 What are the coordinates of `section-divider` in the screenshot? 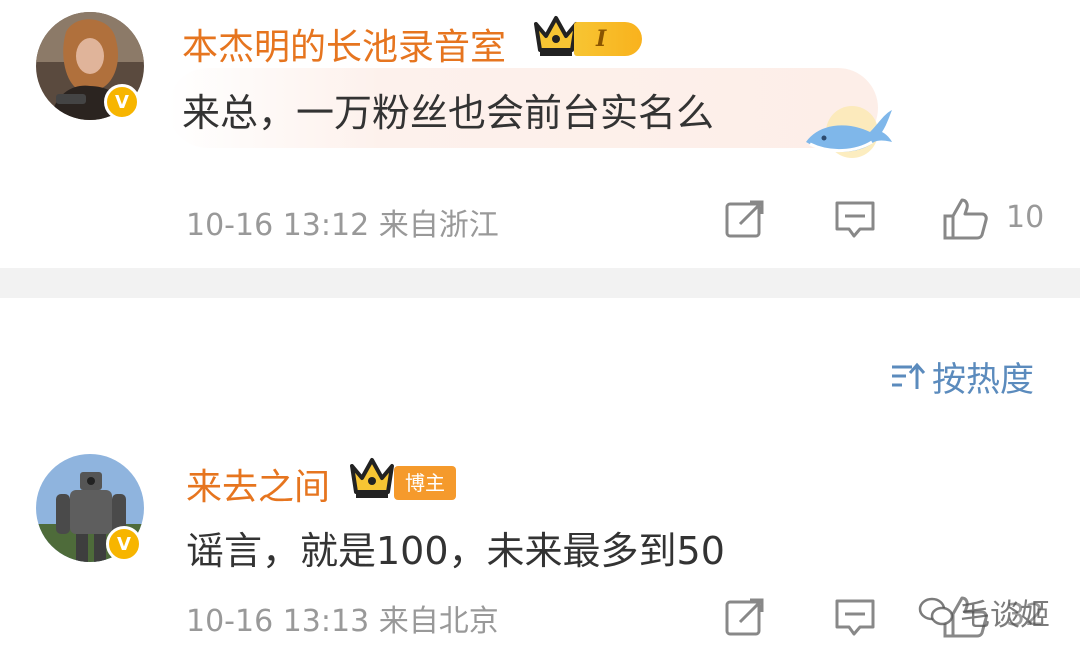 It's located at (540, 283).